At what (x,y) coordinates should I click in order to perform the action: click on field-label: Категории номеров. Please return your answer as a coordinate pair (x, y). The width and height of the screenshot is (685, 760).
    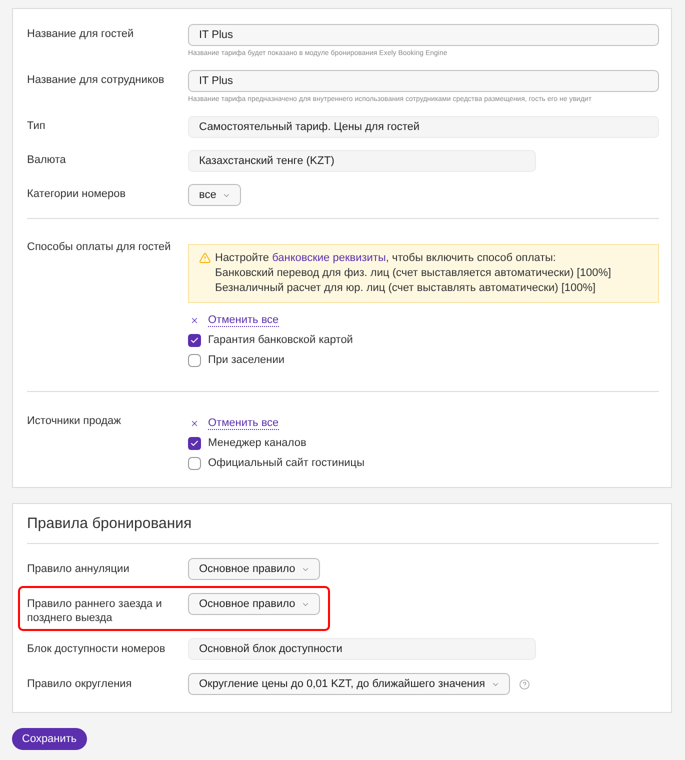
    Looking at the image, I should click on (77, 194).